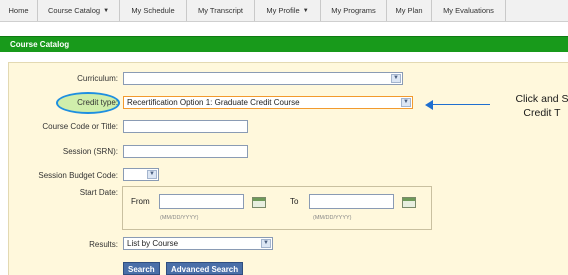  I want to click on nav-my-programs: My Programs, so click(354, 10).